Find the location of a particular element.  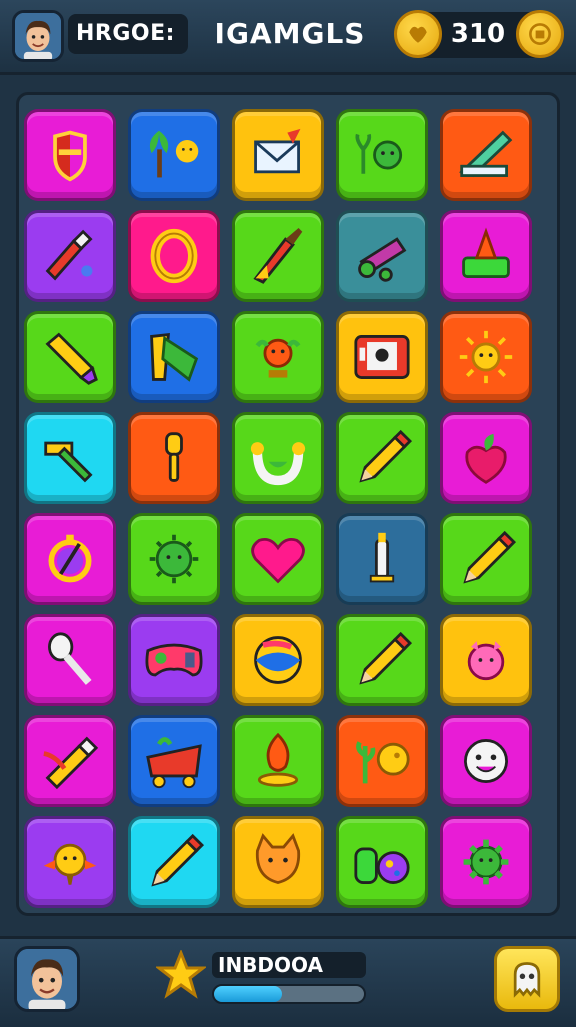

sun-icon is located at coordinates (486, 357).